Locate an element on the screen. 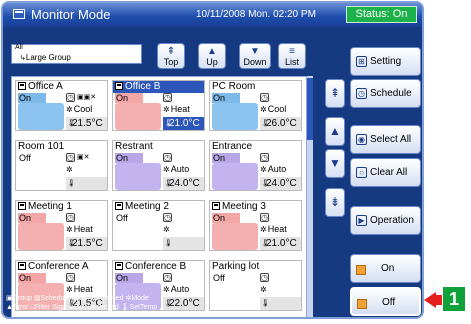  tile-name-text: Conference B is located at coordinates (156, 266).